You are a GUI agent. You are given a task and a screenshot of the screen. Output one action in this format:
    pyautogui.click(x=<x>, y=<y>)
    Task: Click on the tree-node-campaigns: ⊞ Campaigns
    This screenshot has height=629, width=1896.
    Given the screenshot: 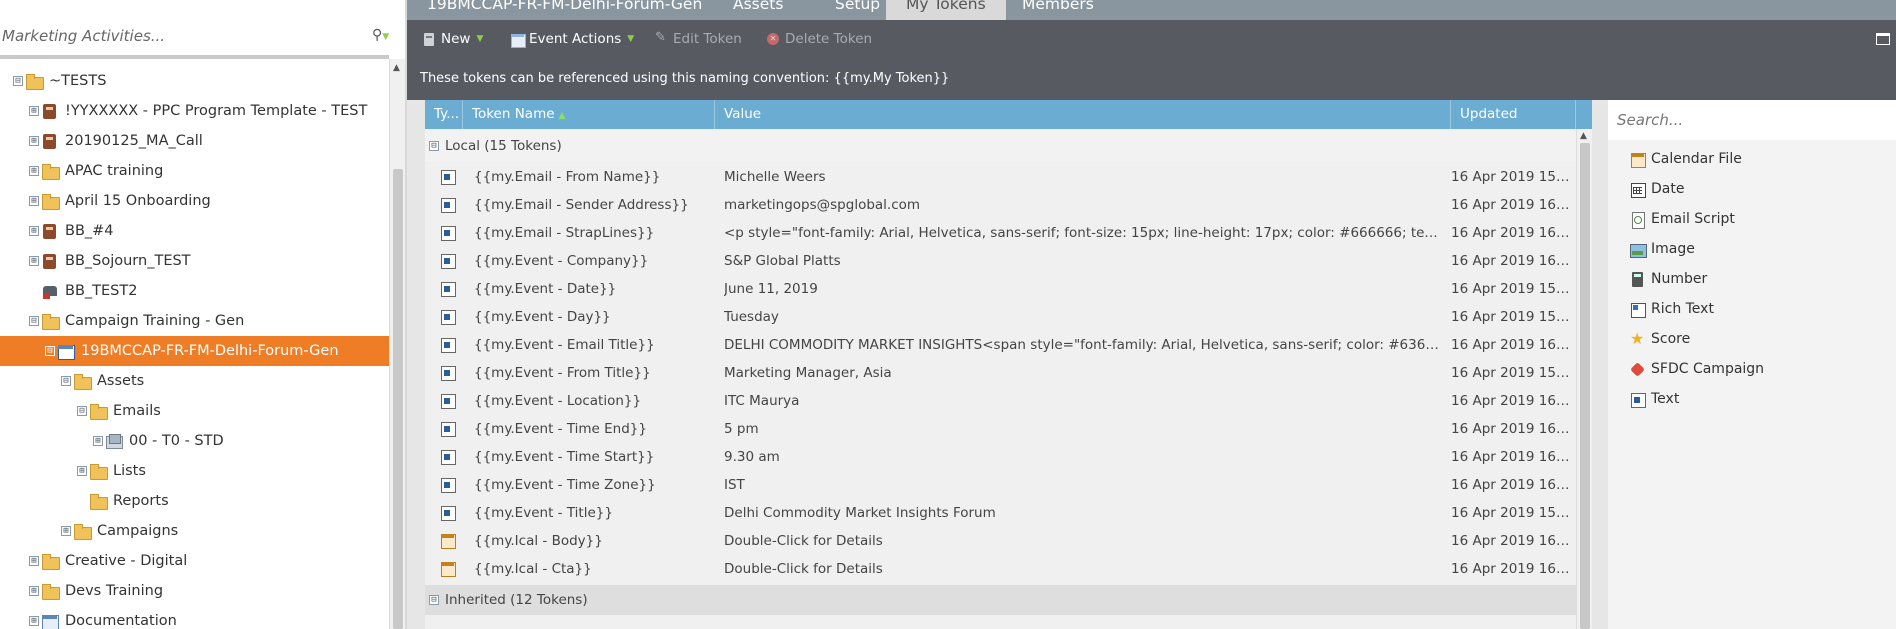 What is the action you would take?
    pyautogui.click(x=194, y=531)
    